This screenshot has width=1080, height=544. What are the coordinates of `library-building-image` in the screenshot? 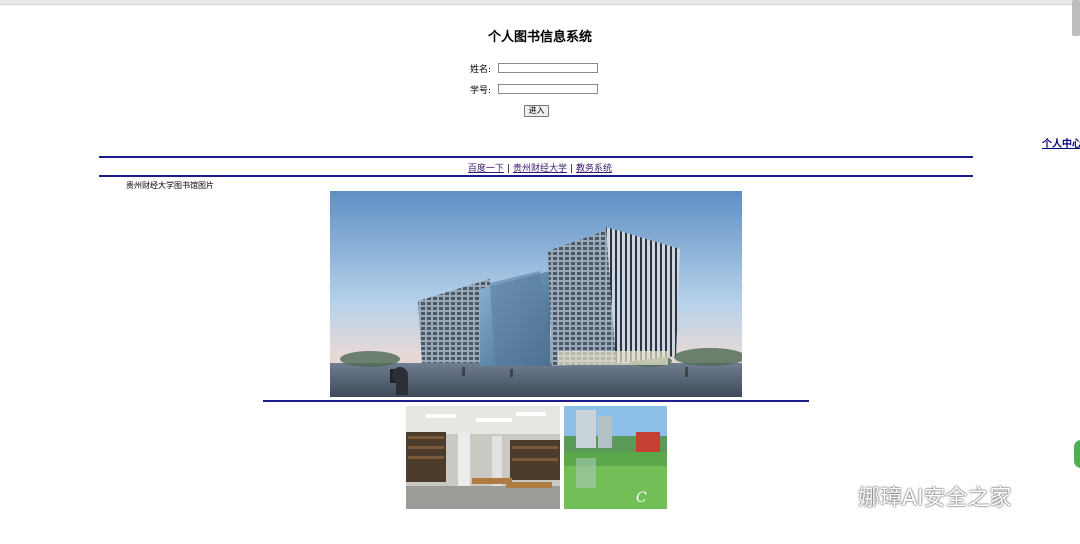 It's located at (536, 294).